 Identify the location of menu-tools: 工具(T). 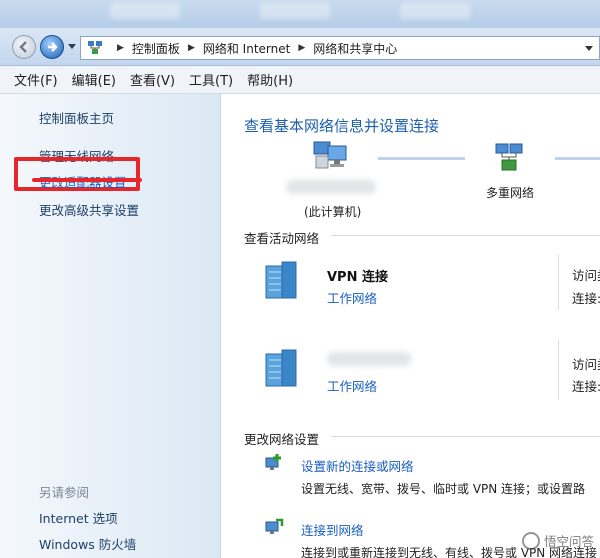
(211, 79).